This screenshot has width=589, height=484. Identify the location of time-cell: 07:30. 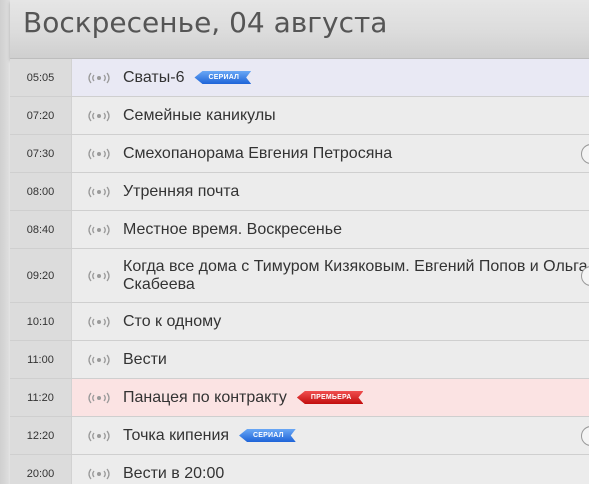
(41, 153).